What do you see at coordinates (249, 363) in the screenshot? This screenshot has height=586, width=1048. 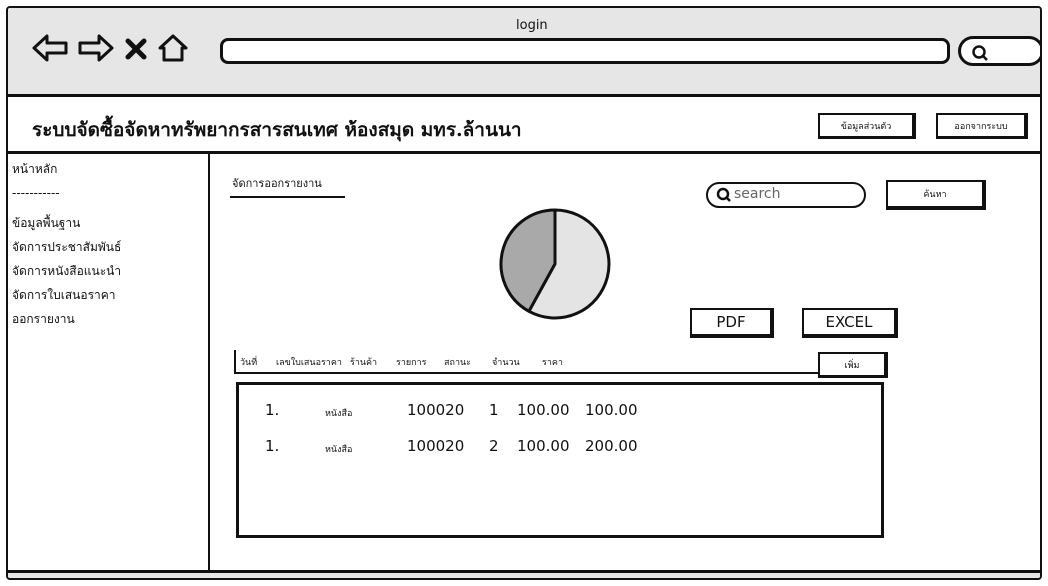 I see `column-header-date: วันที่` at bounding box center [249, 363].